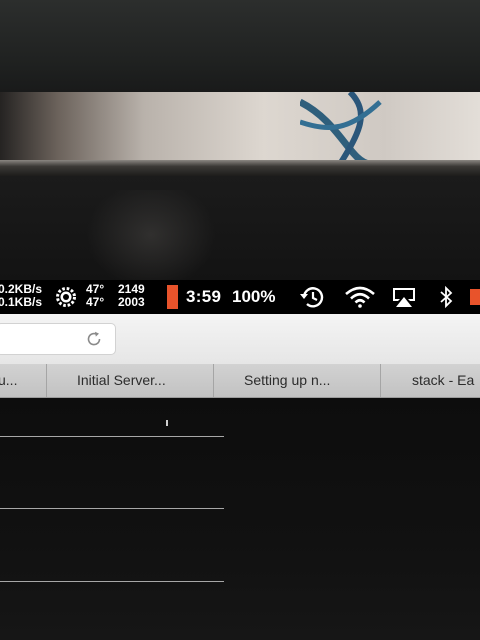 This screenshot has width=480, height=640. What do you see at coordinates (172, 297) in the screenshot?
I see `battery-indicator` at bounding box center [172, 297].